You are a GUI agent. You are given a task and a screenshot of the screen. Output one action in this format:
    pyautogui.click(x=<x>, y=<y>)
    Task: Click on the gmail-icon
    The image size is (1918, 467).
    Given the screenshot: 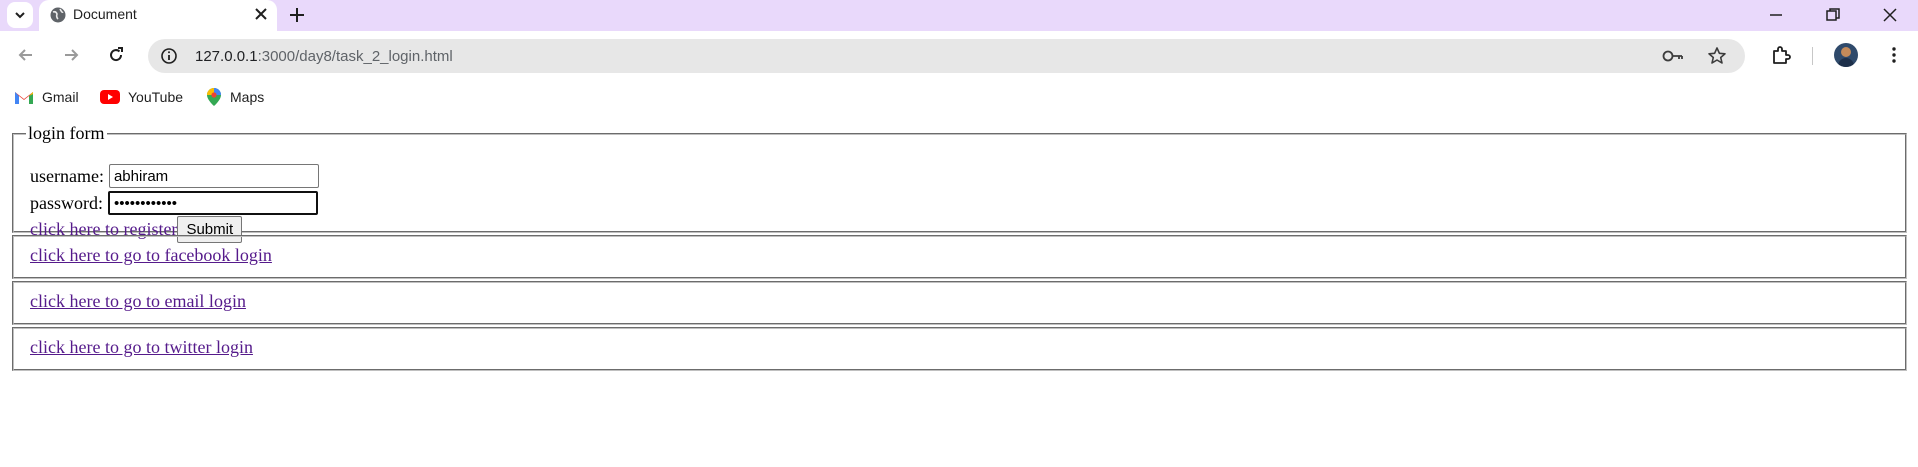 What is the action you would take?
    pyautogui.click(x=24, y=98)
    